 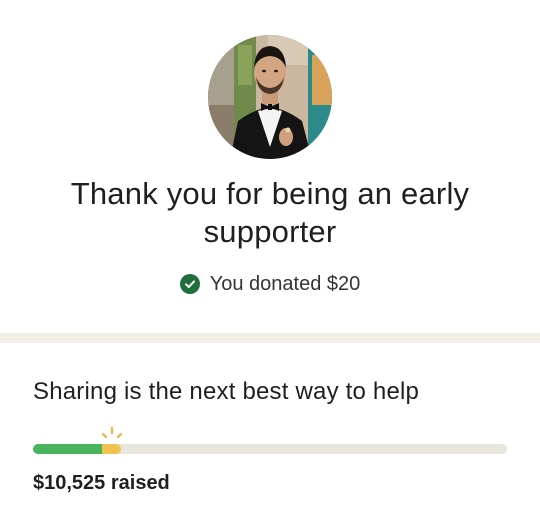 What do you see at coordinates (111, 432) in the screenshot?
I see `sparkle-icon` at bounding box center [111, 432].